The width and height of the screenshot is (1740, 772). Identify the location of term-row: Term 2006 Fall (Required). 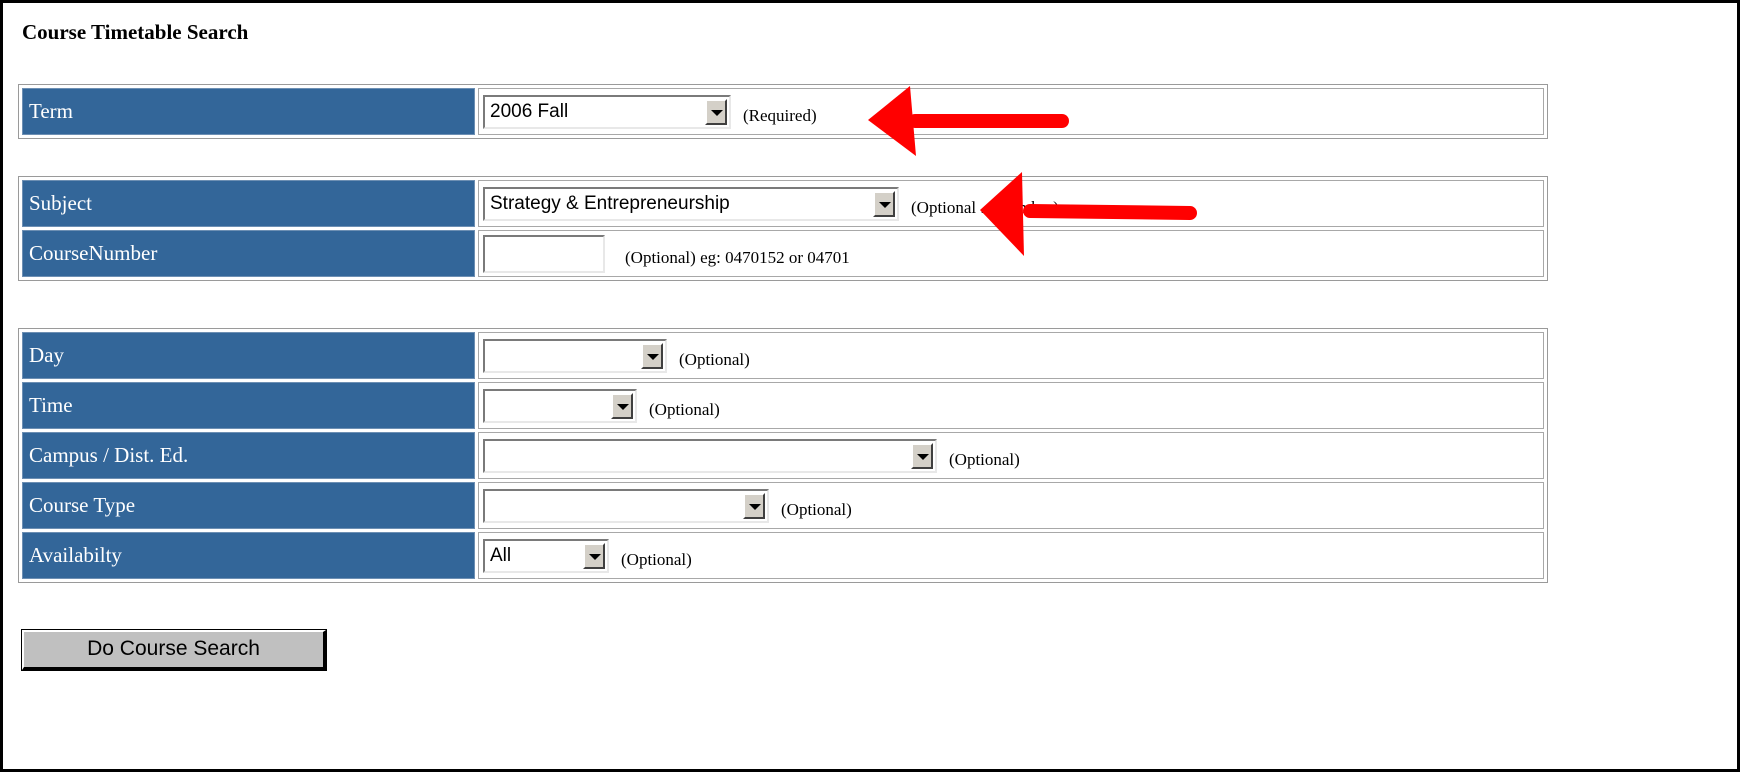
(783, 111).